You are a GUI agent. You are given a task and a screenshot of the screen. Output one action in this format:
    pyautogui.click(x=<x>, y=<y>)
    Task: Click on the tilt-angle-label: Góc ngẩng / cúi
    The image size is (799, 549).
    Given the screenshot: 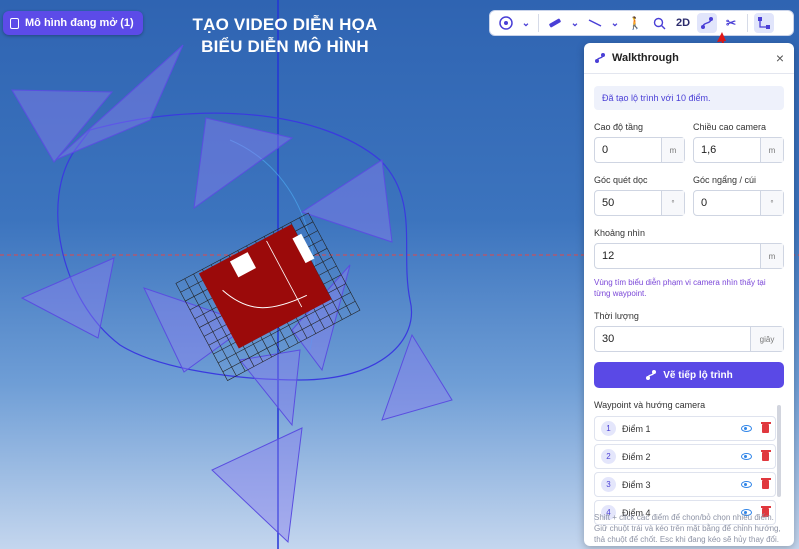 What is the action you would take?
    pyautogui.click(x=725, y=180)
    